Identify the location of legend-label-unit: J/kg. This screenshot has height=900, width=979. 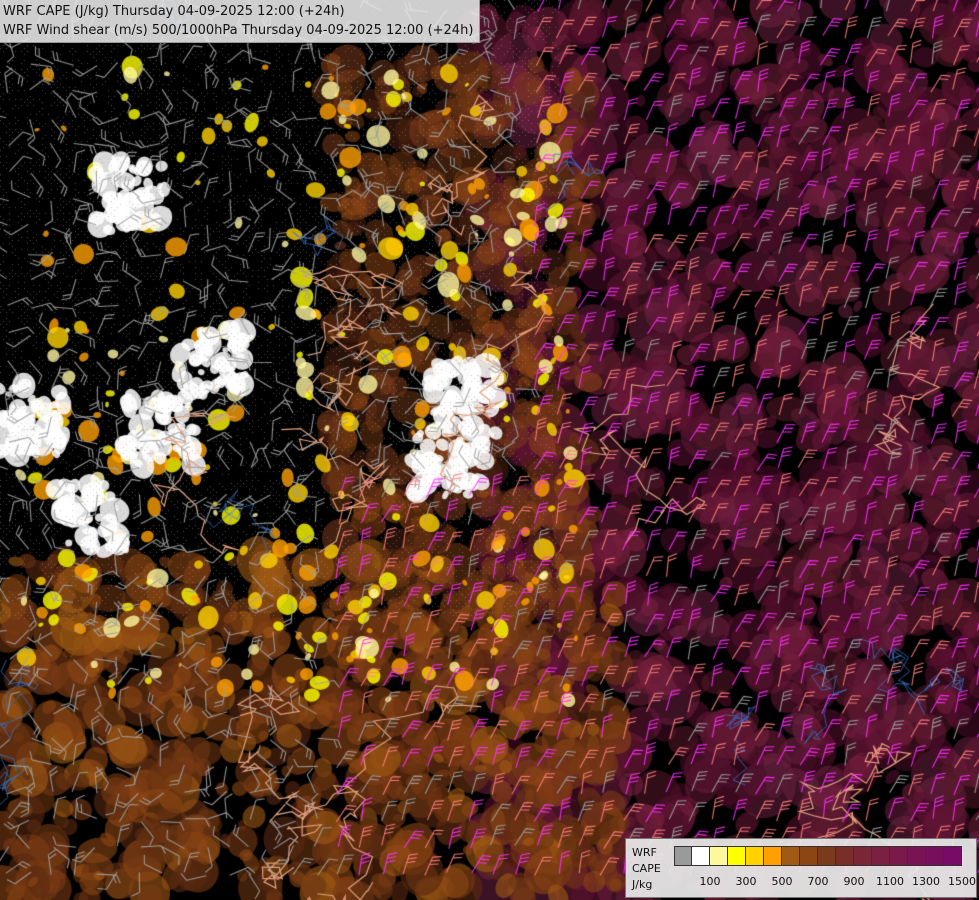
(642, 884).